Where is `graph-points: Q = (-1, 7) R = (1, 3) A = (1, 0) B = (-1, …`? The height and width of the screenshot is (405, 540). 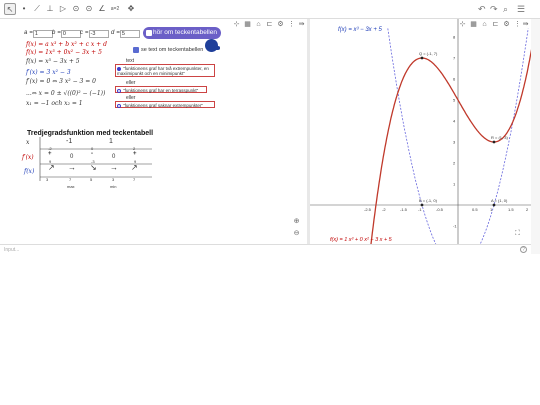
graph-points: Q = (-1, 7) R = (1, 3) A = (1, 0) B = (-1, … is located at coordinates (463, 129).